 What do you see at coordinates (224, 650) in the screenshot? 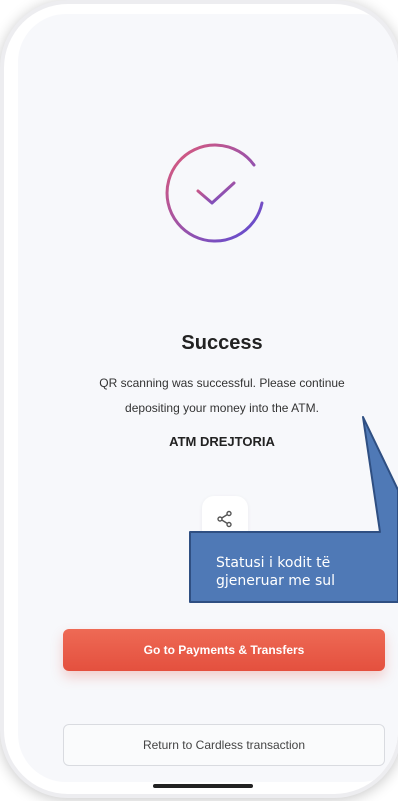
I see `go-to-payments-button: Go to Payments & Transfers` at bounding box center [224, 650].